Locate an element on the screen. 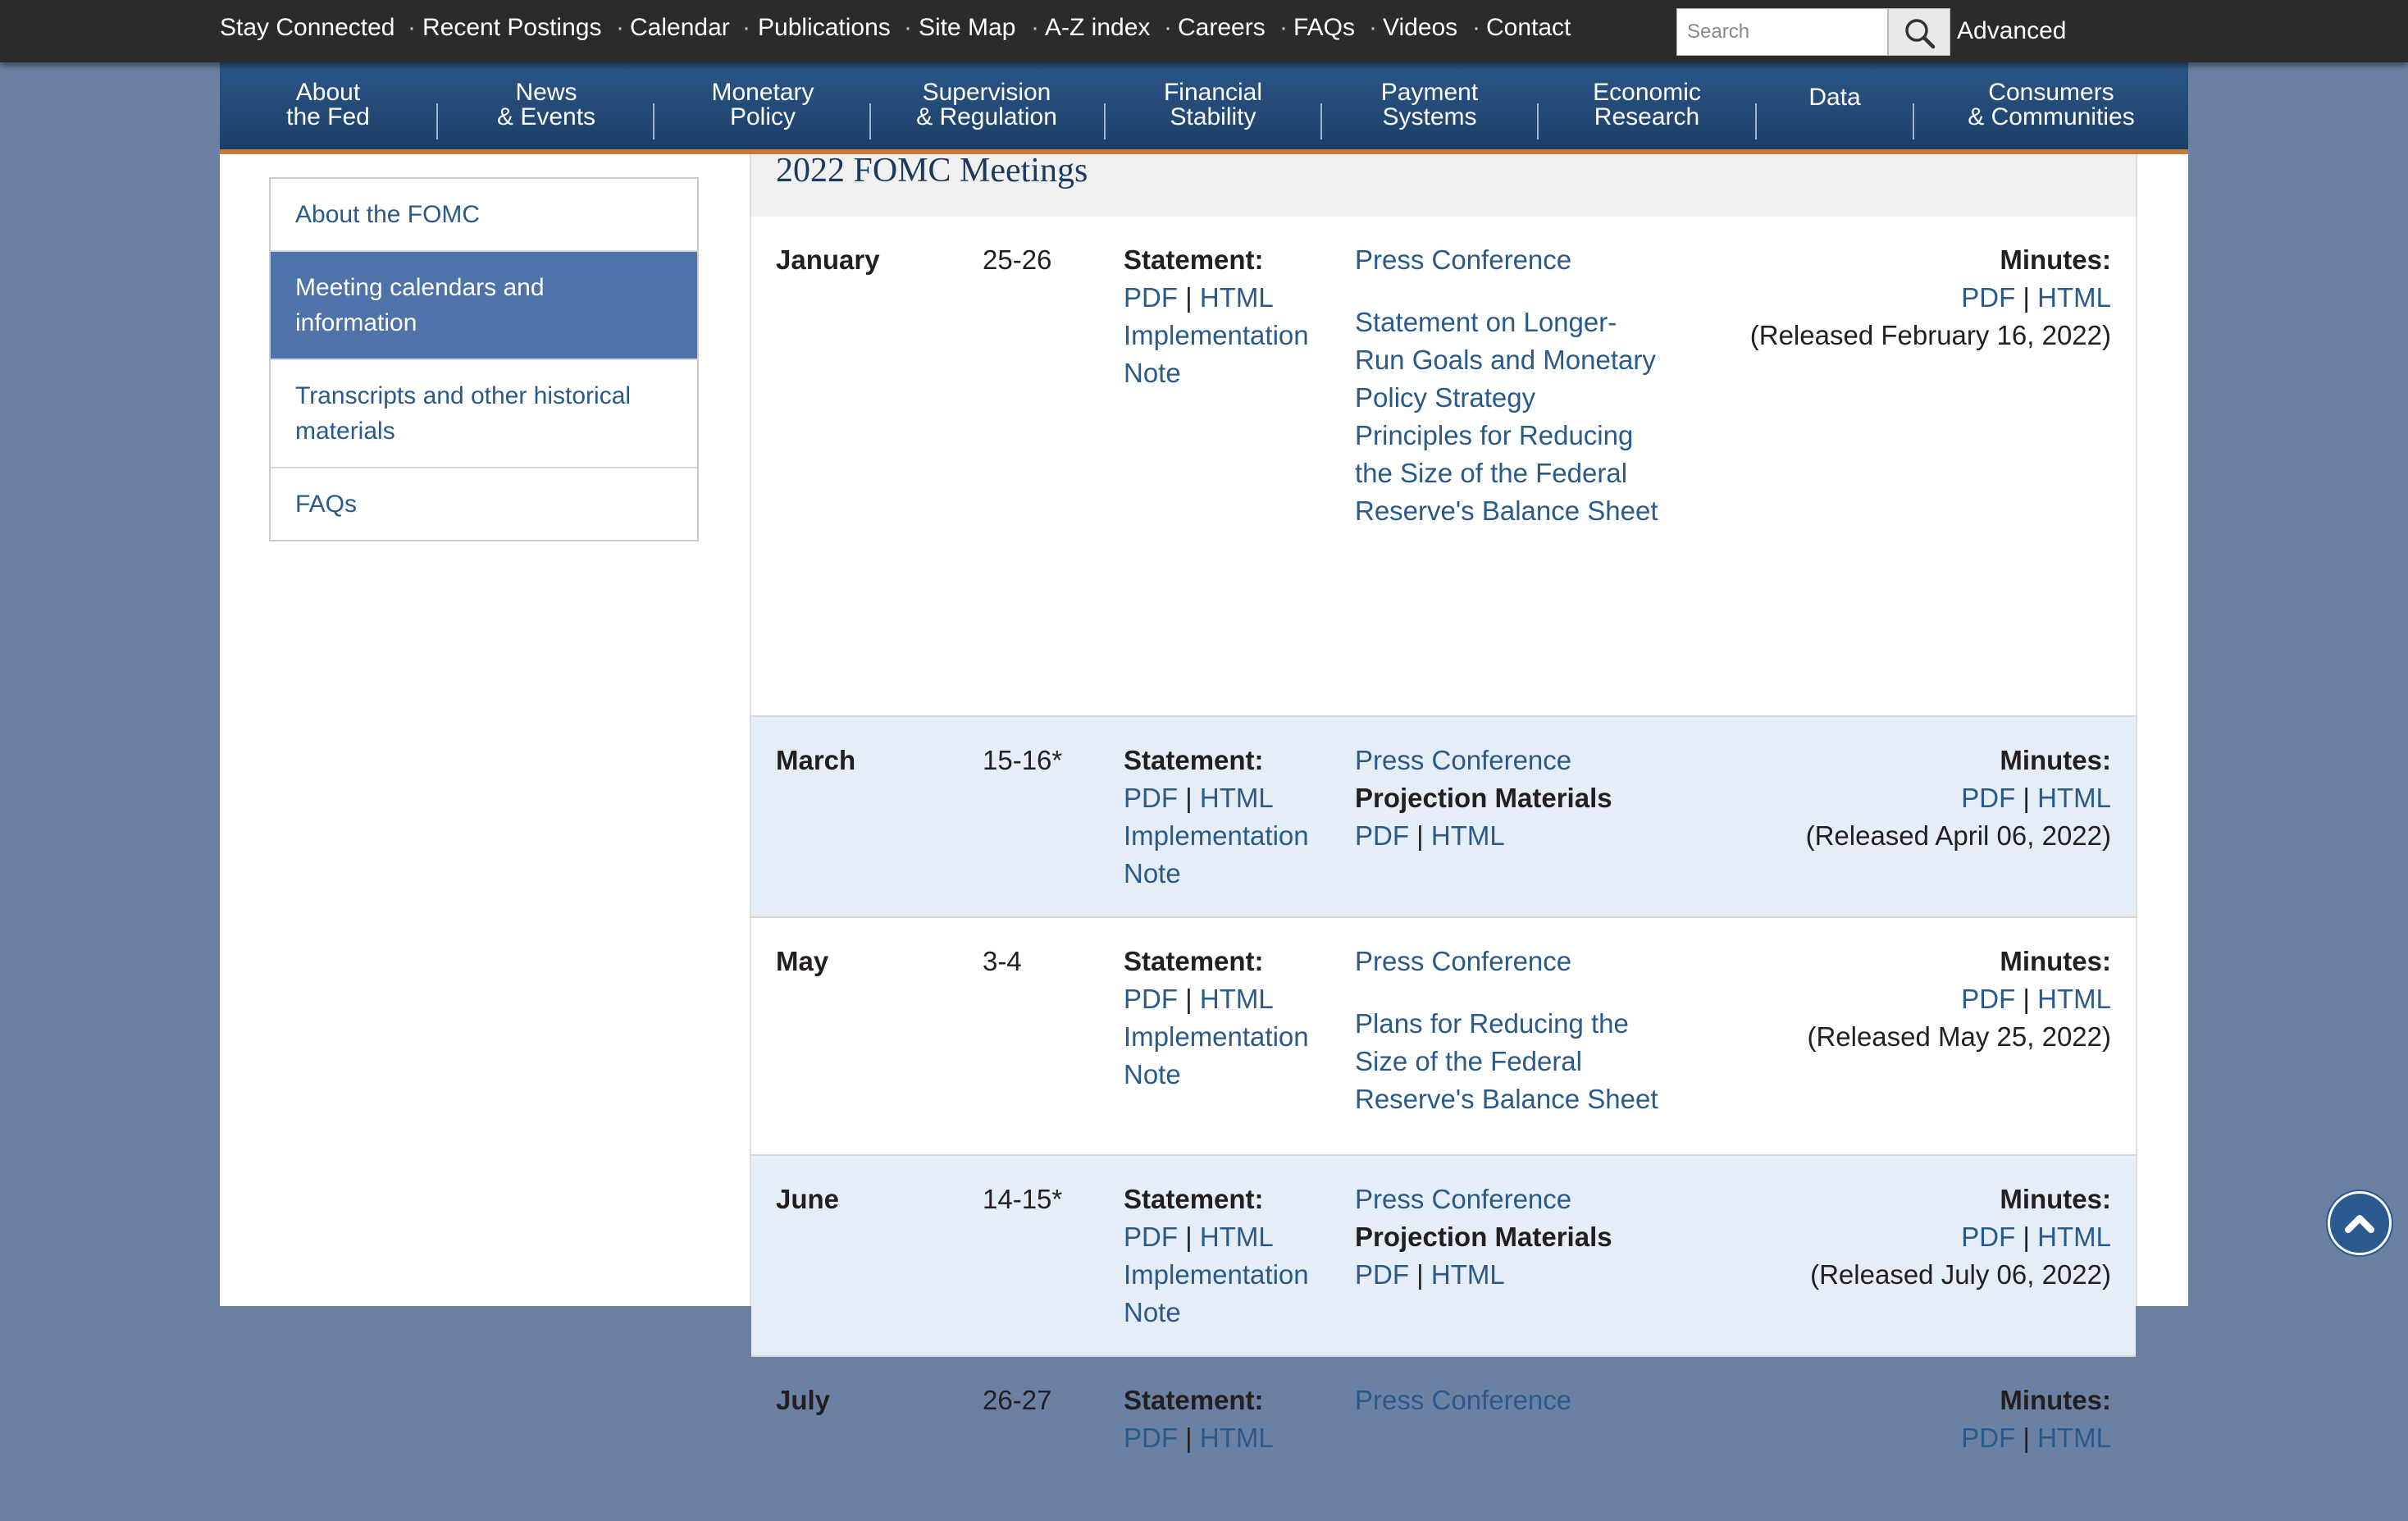 The image size is (2408, 1521). nav-economic-research: Economic Research is located at coordinates (1647, 105).